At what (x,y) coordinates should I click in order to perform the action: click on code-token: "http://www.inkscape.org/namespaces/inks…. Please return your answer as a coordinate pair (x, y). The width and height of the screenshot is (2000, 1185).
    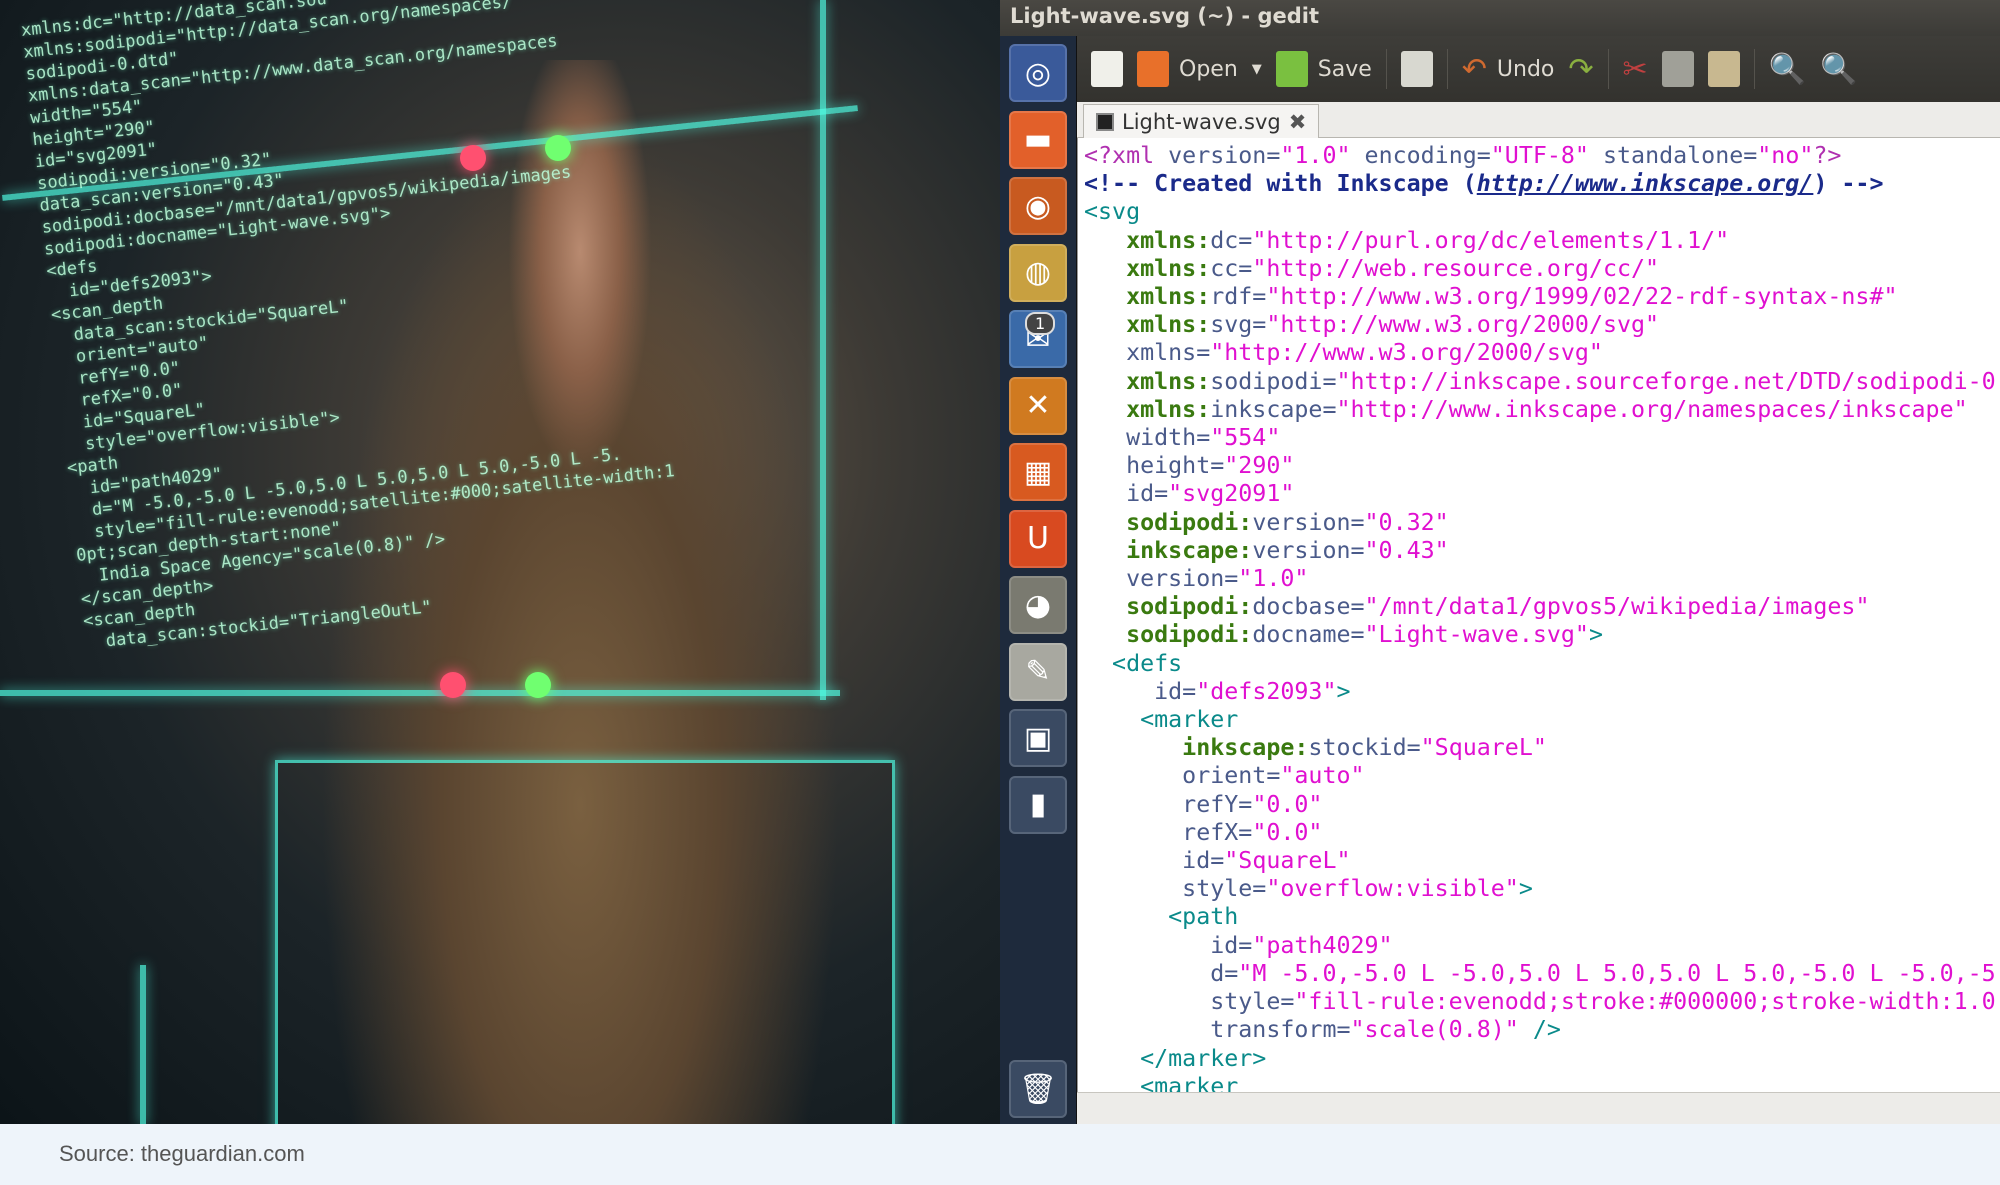
    Looking at the image, I should click on (1652, 409).